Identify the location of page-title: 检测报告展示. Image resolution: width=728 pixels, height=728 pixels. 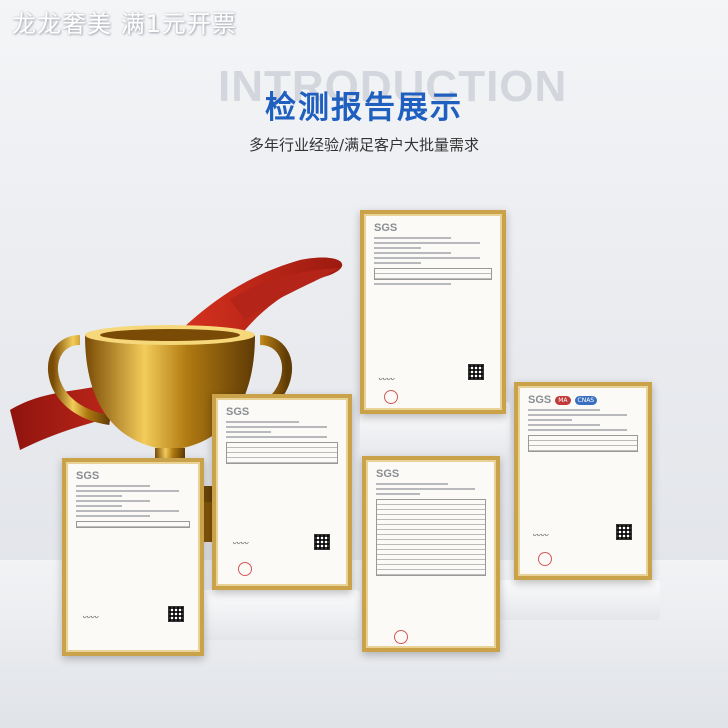
(364, 108).